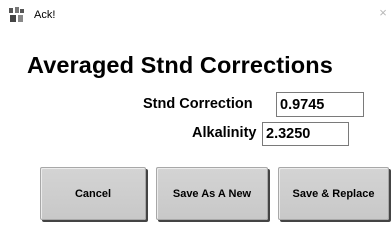 Image resolution: width=391 pixels, height=246 pixels. Describe the element at coordinates (180, 65) in the screenshot. I see `dialog-heading: Averaged Stnd Corrections` at that location.